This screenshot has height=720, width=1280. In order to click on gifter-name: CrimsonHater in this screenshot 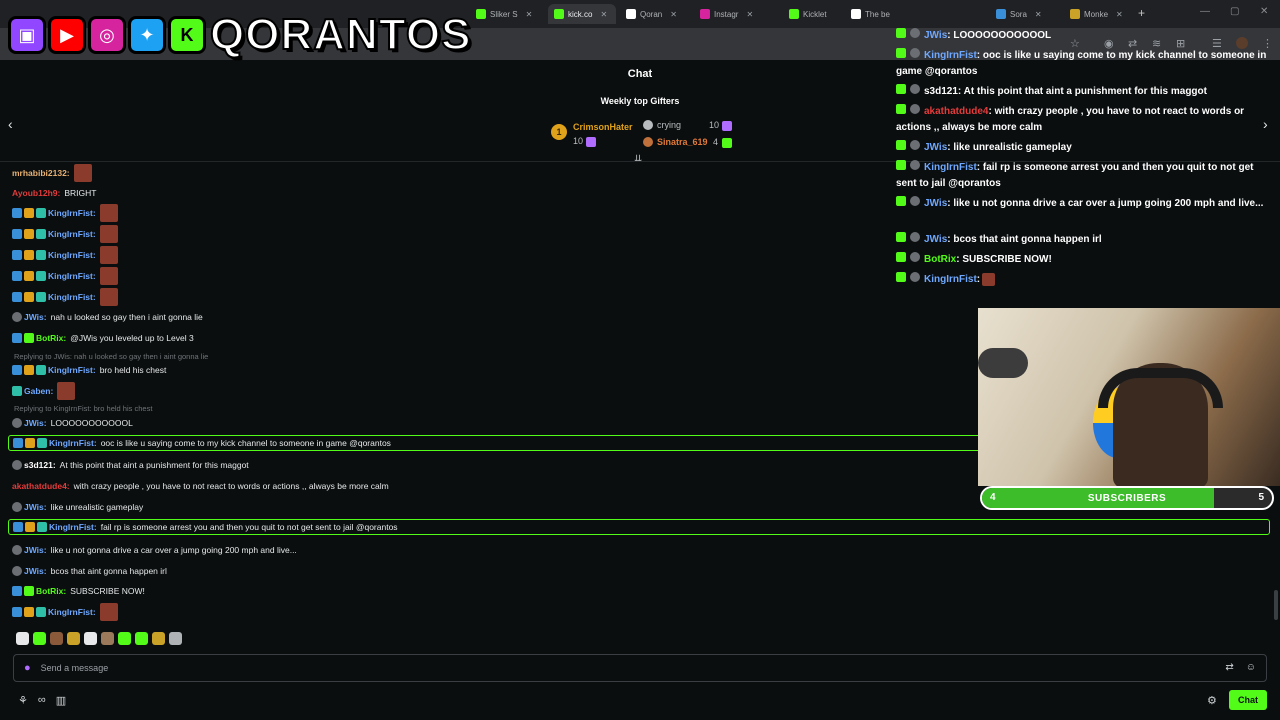, I will do `click(603, 127)`.